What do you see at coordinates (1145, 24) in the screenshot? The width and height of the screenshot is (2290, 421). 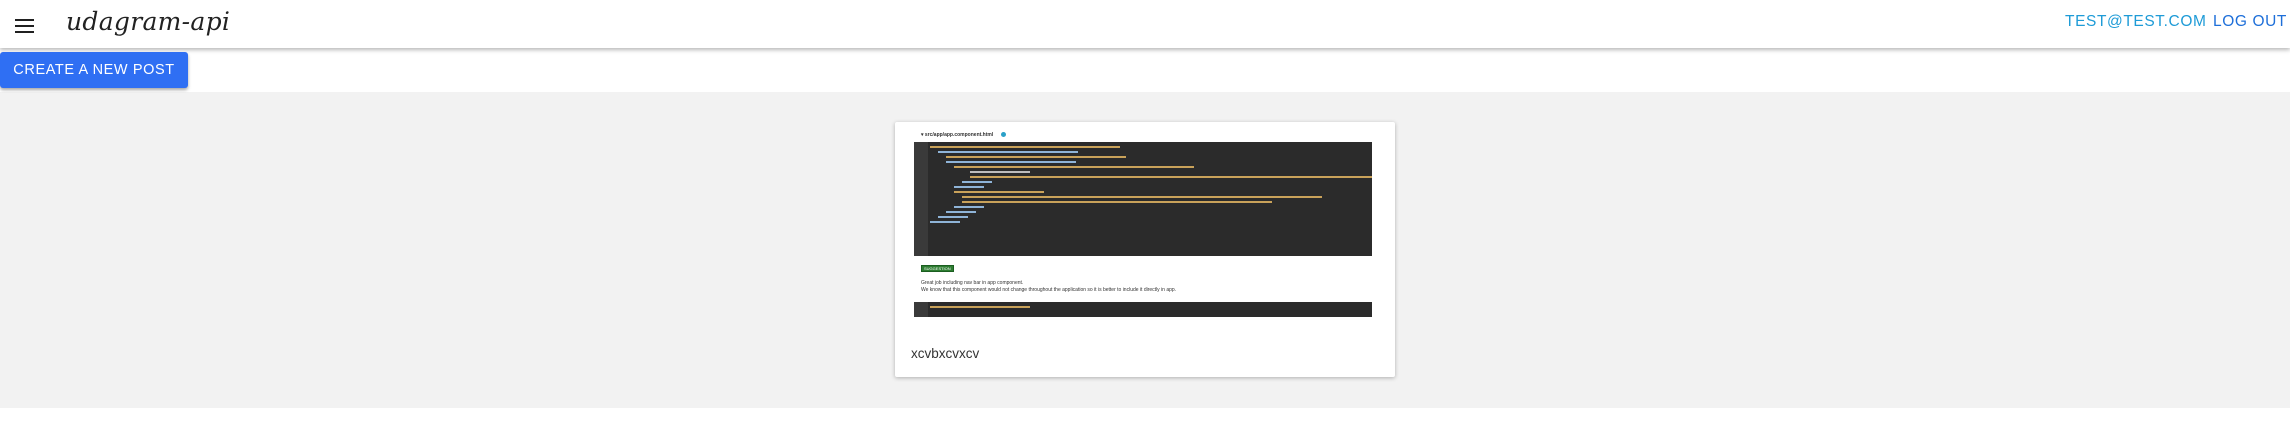 I see `top-toolbar: udagram-api TEST@TEST.COM LOG OUT` at bounding box center [1145, 24].